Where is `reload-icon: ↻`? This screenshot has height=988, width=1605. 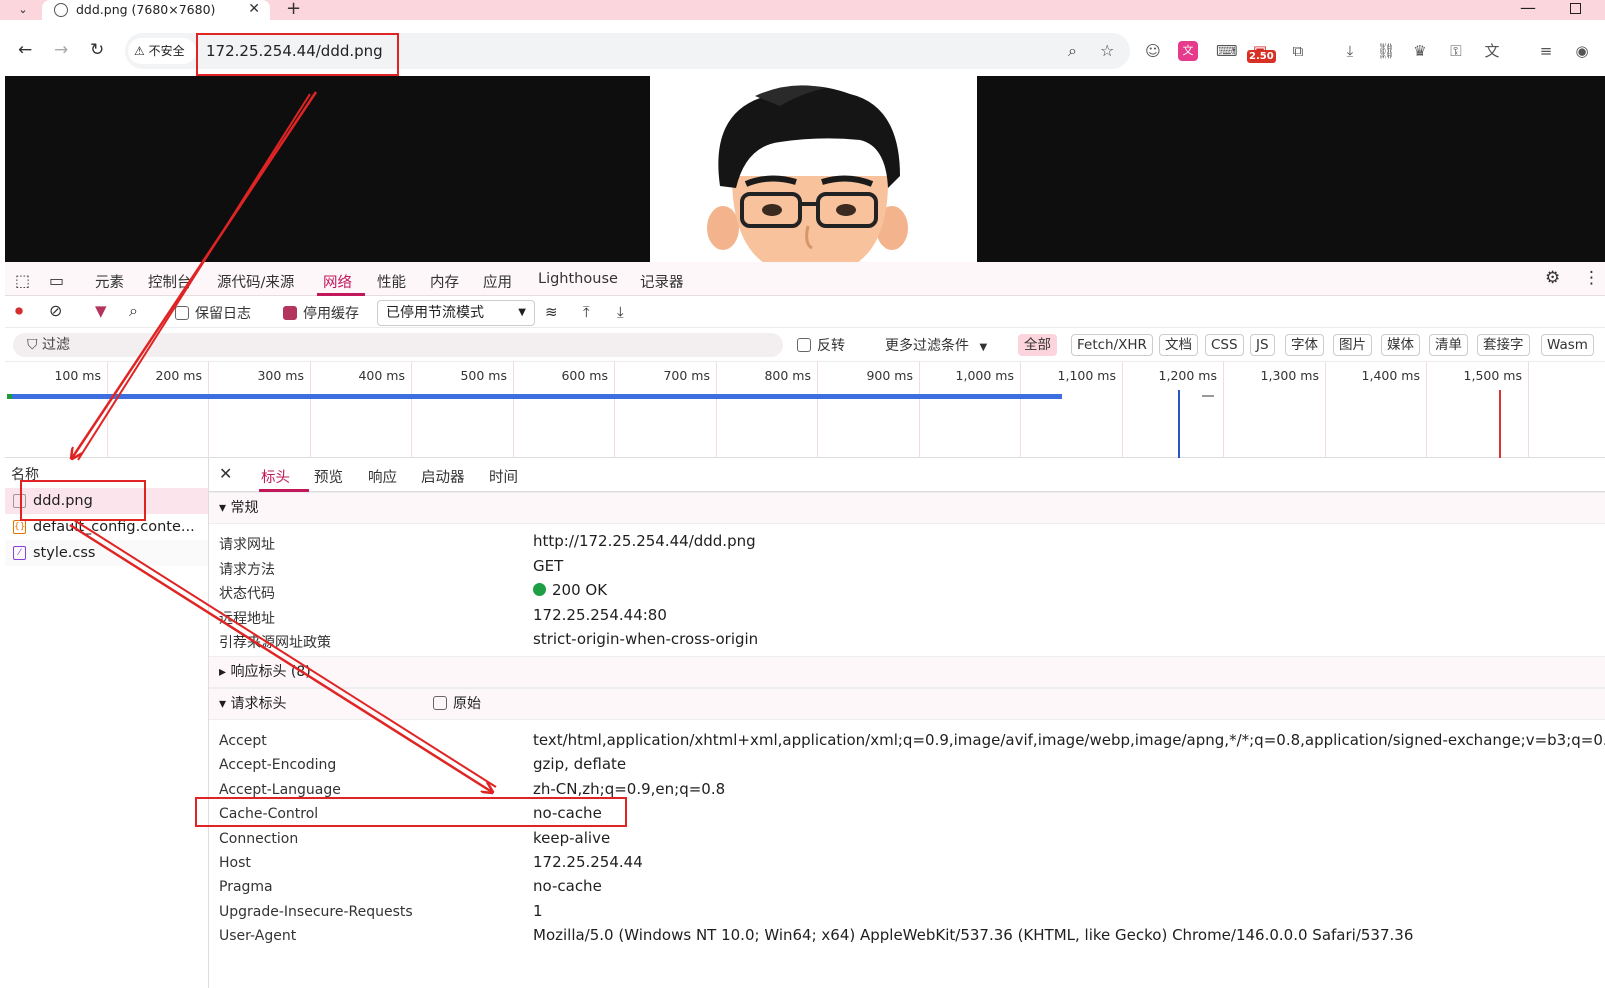 reload-icon: ↻ is located at coordinates (97, 50).